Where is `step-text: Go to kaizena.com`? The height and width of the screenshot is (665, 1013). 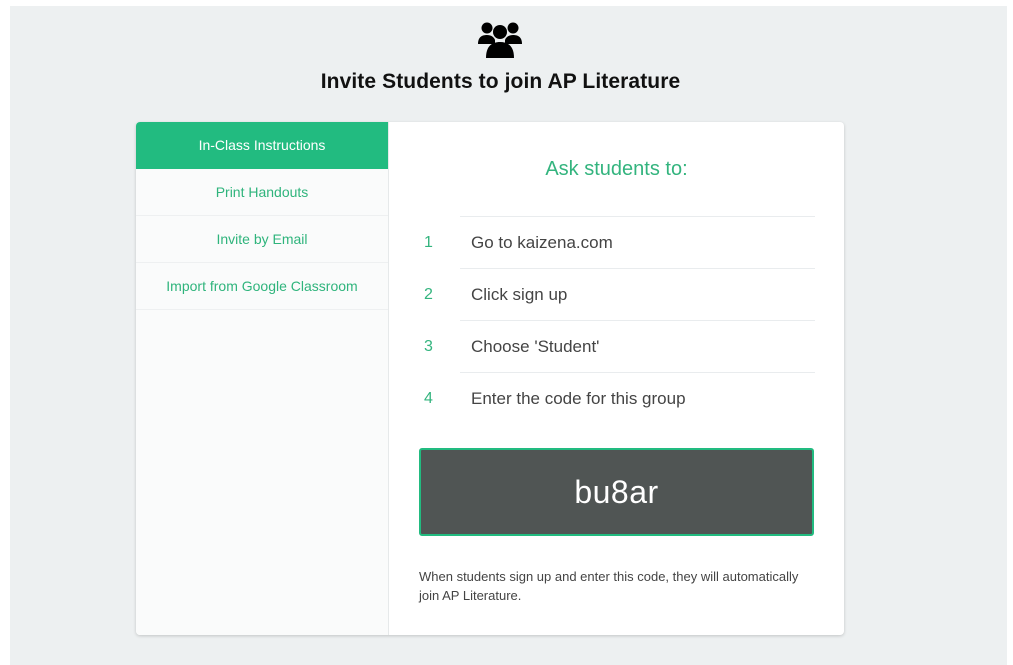 step-text: Go to kaizena.com is located at coordinates (542, 242).